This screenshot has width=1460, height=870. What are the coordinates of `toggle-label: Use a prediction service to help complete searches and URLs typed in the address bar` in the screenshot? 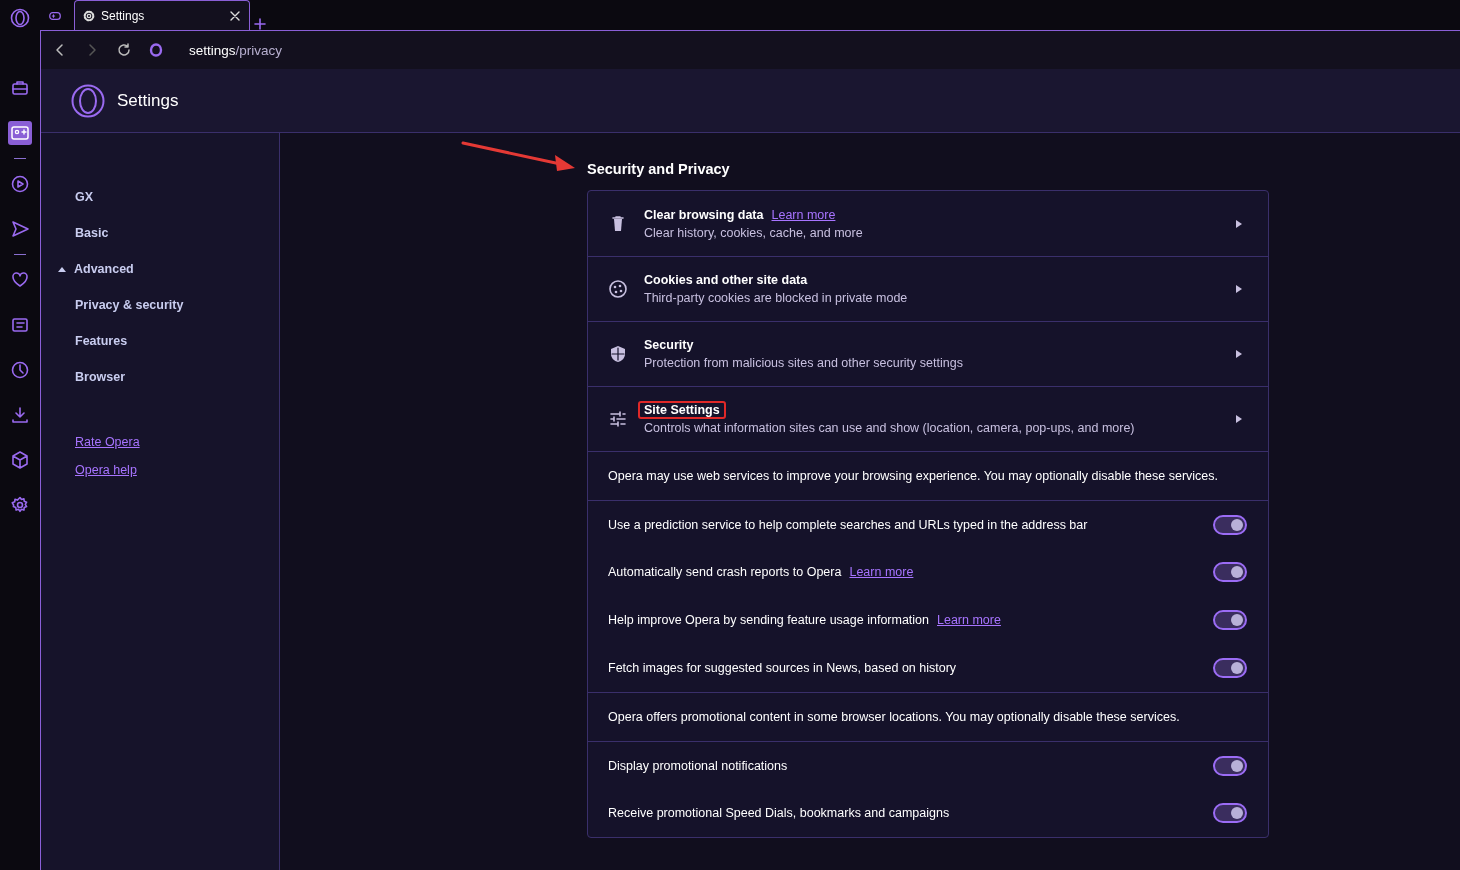 It's located at (848, 524).